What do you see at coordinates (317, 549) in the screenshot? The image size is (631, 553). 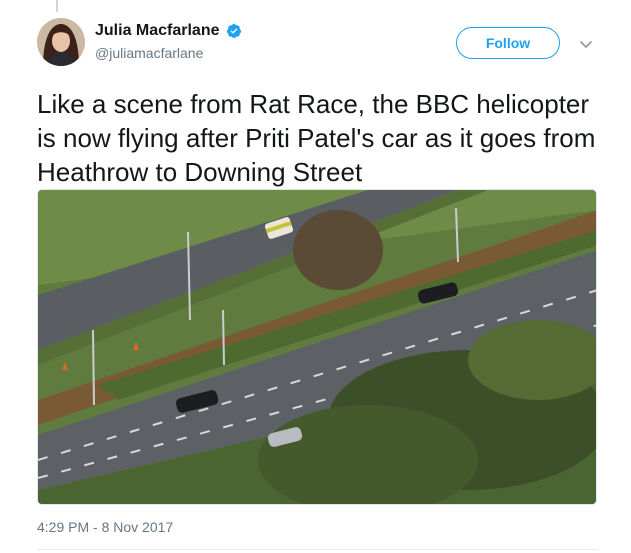 I see `divider` at bounding box center [317, 549].